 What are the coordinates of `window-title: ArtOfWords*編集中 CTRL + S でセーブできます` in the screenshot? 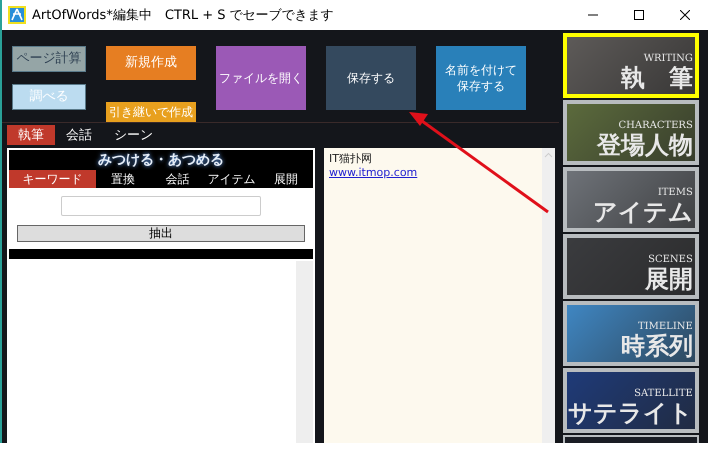 It's located at (183, 15).